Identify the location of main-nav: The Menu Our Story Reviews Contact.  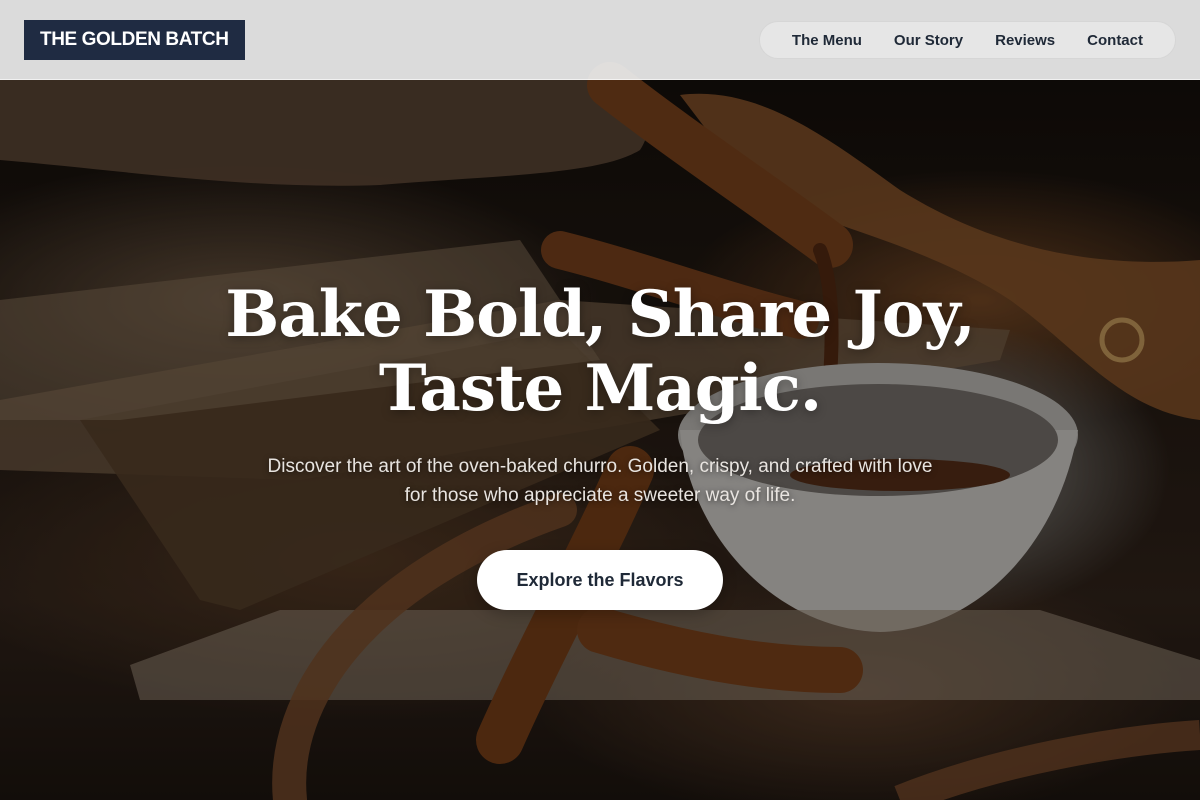
(967, 40).